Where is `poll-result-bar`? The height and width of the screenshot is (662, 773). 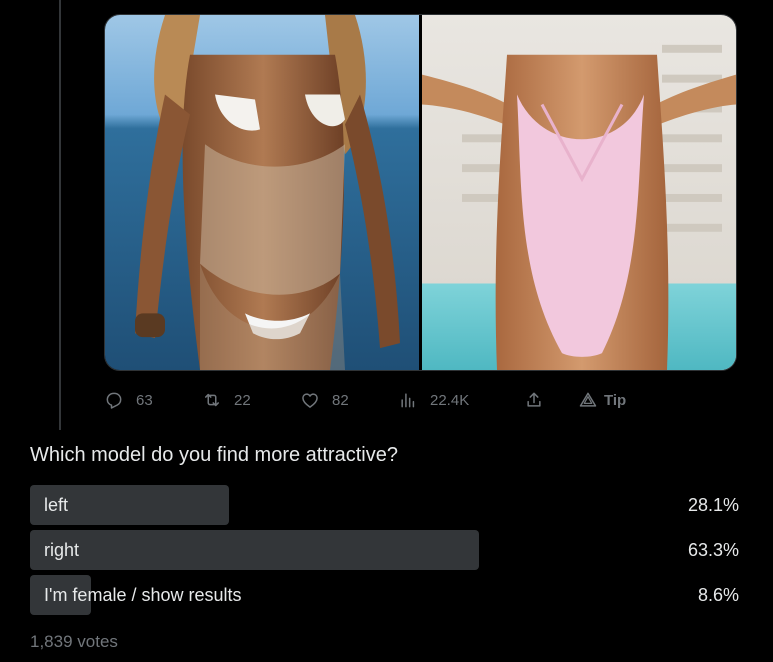 poll-result-bar is located at coordinates (254, 550).